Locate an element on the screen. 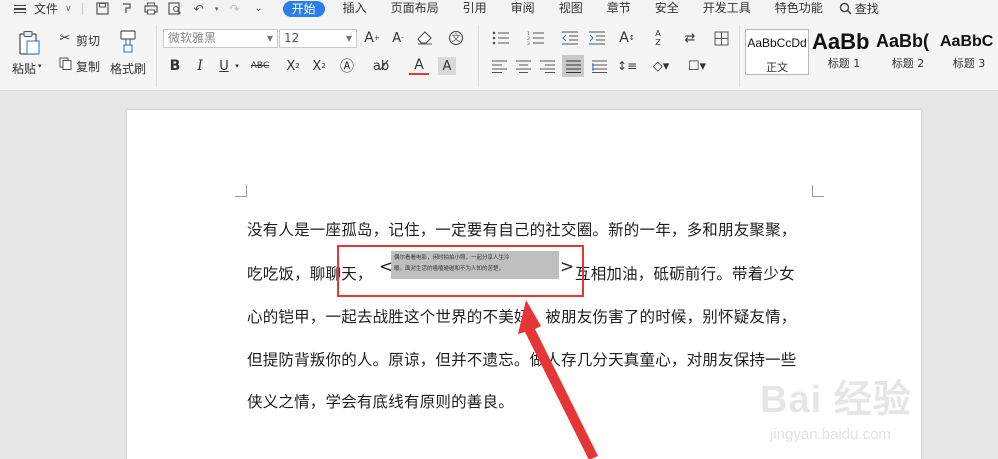 This screenshot has height=459, width=998. highlight-icon: ab̸ is located at coordinates (381, 66).